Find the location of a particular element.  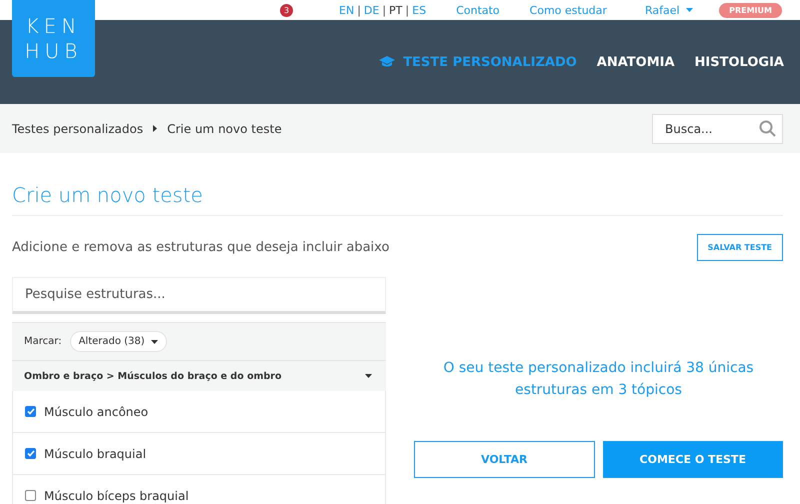

instructions: Adicione e remova as estruturas que deseja incluir abaixo is located at coordinates (201, 247).